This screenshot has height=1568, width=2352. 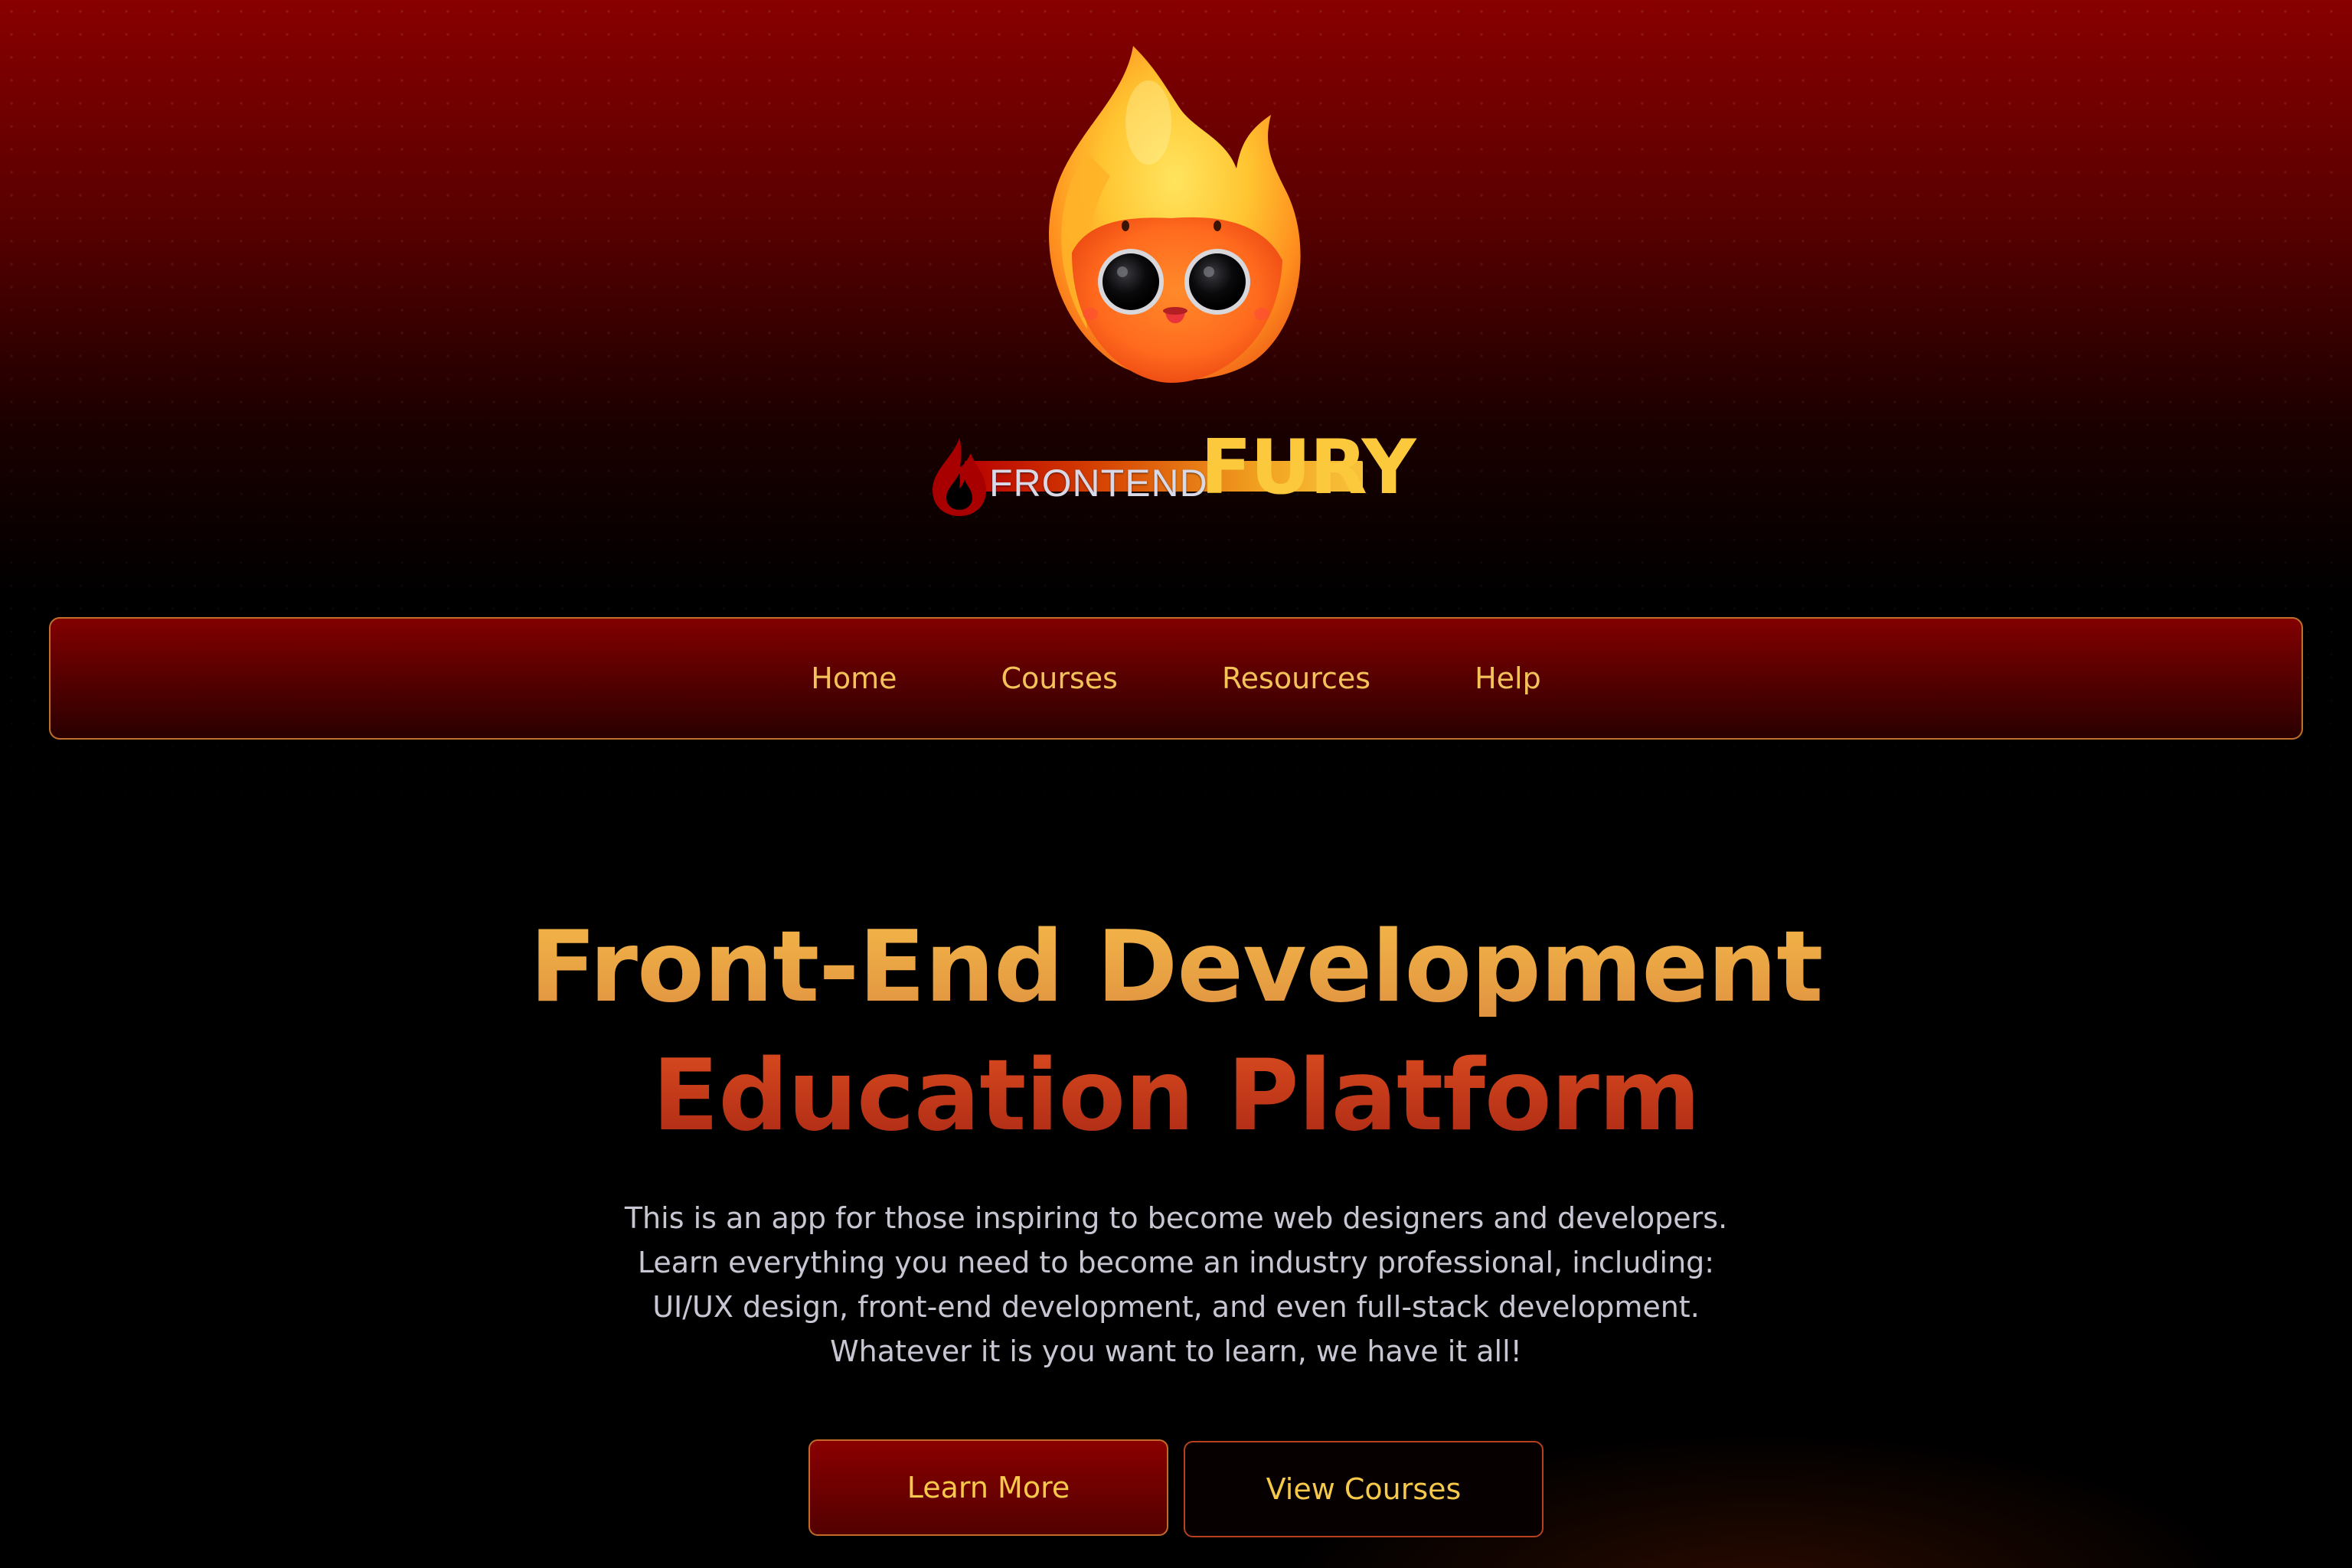 I want to click on brand-logo: FRONTEND FURY, so click(x=1179, y=475).